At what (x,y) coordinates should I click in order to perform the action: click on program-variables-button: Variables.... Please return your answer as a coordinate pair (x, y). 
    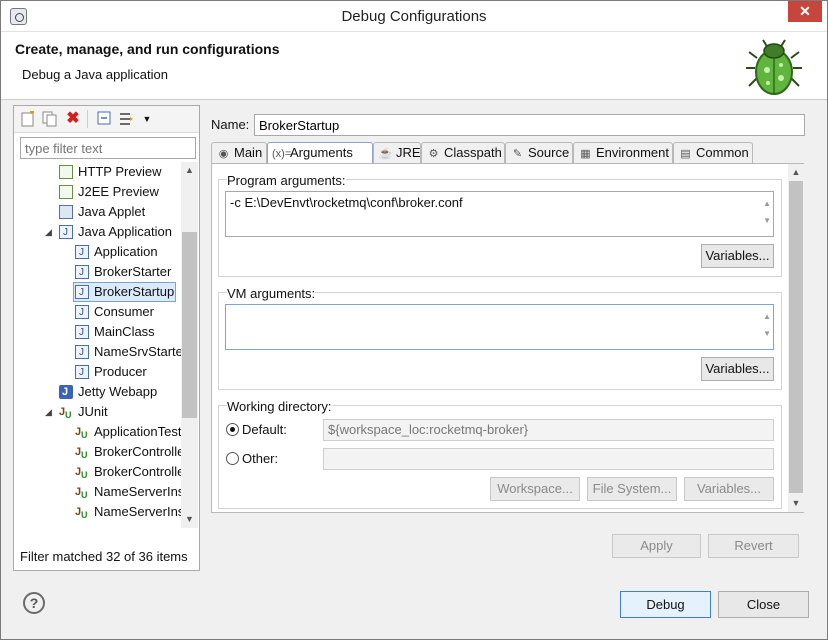
    Looking at the image, I should click on (737, 256).